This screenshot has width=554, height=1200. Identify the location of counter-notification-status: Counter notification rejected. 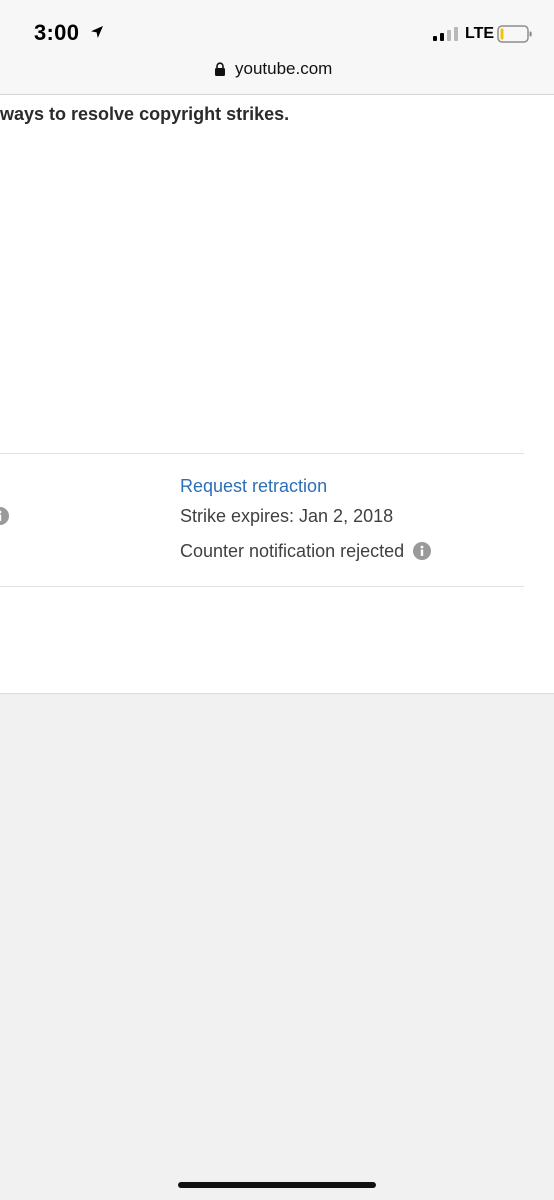
(306, 551).